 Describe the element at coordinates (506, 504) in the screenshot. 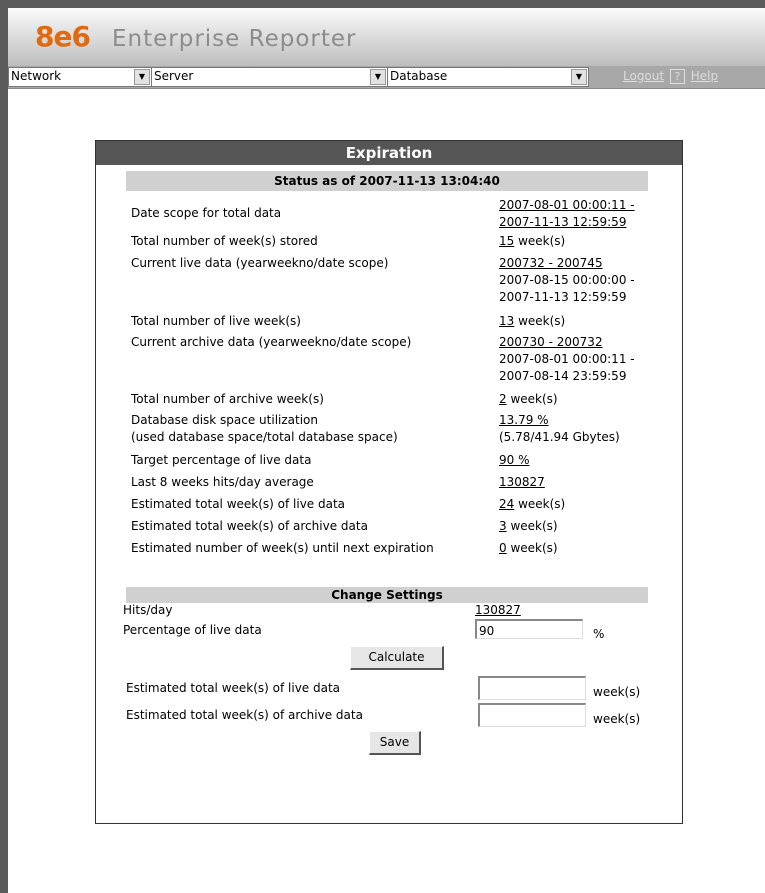

I see `est-live-weeks-link: 24` at that location.